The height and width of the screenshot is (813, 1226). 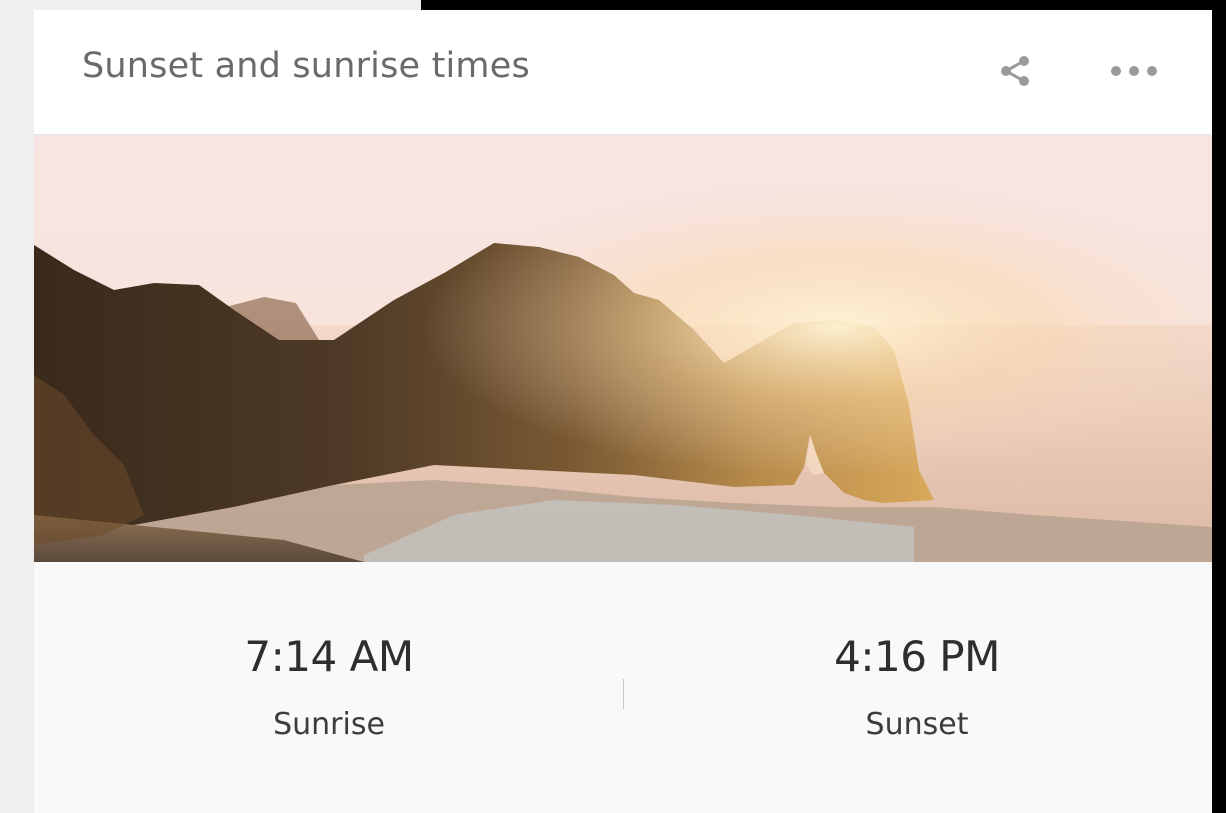 What do you see at coordinates (623, 72) in the screenshot?
I see `card-header: Sunset and sunrise times` at bounding box center [623, 72].